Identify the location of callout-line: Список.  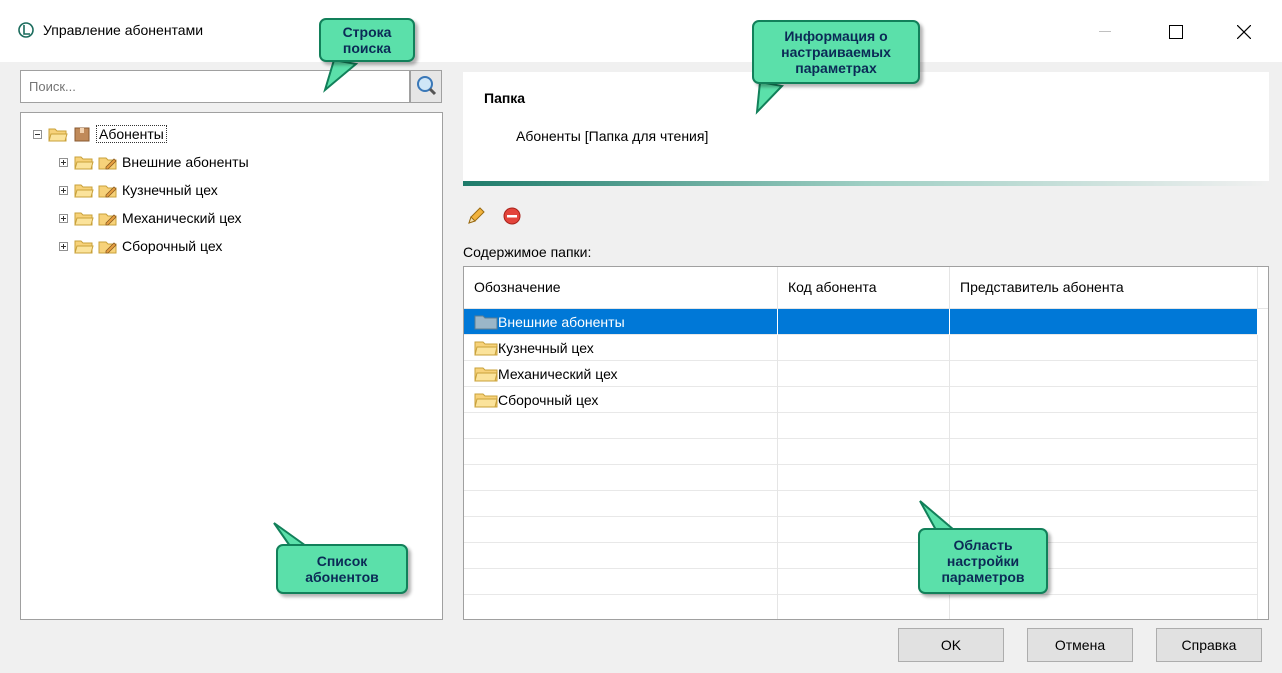
(342, 561).